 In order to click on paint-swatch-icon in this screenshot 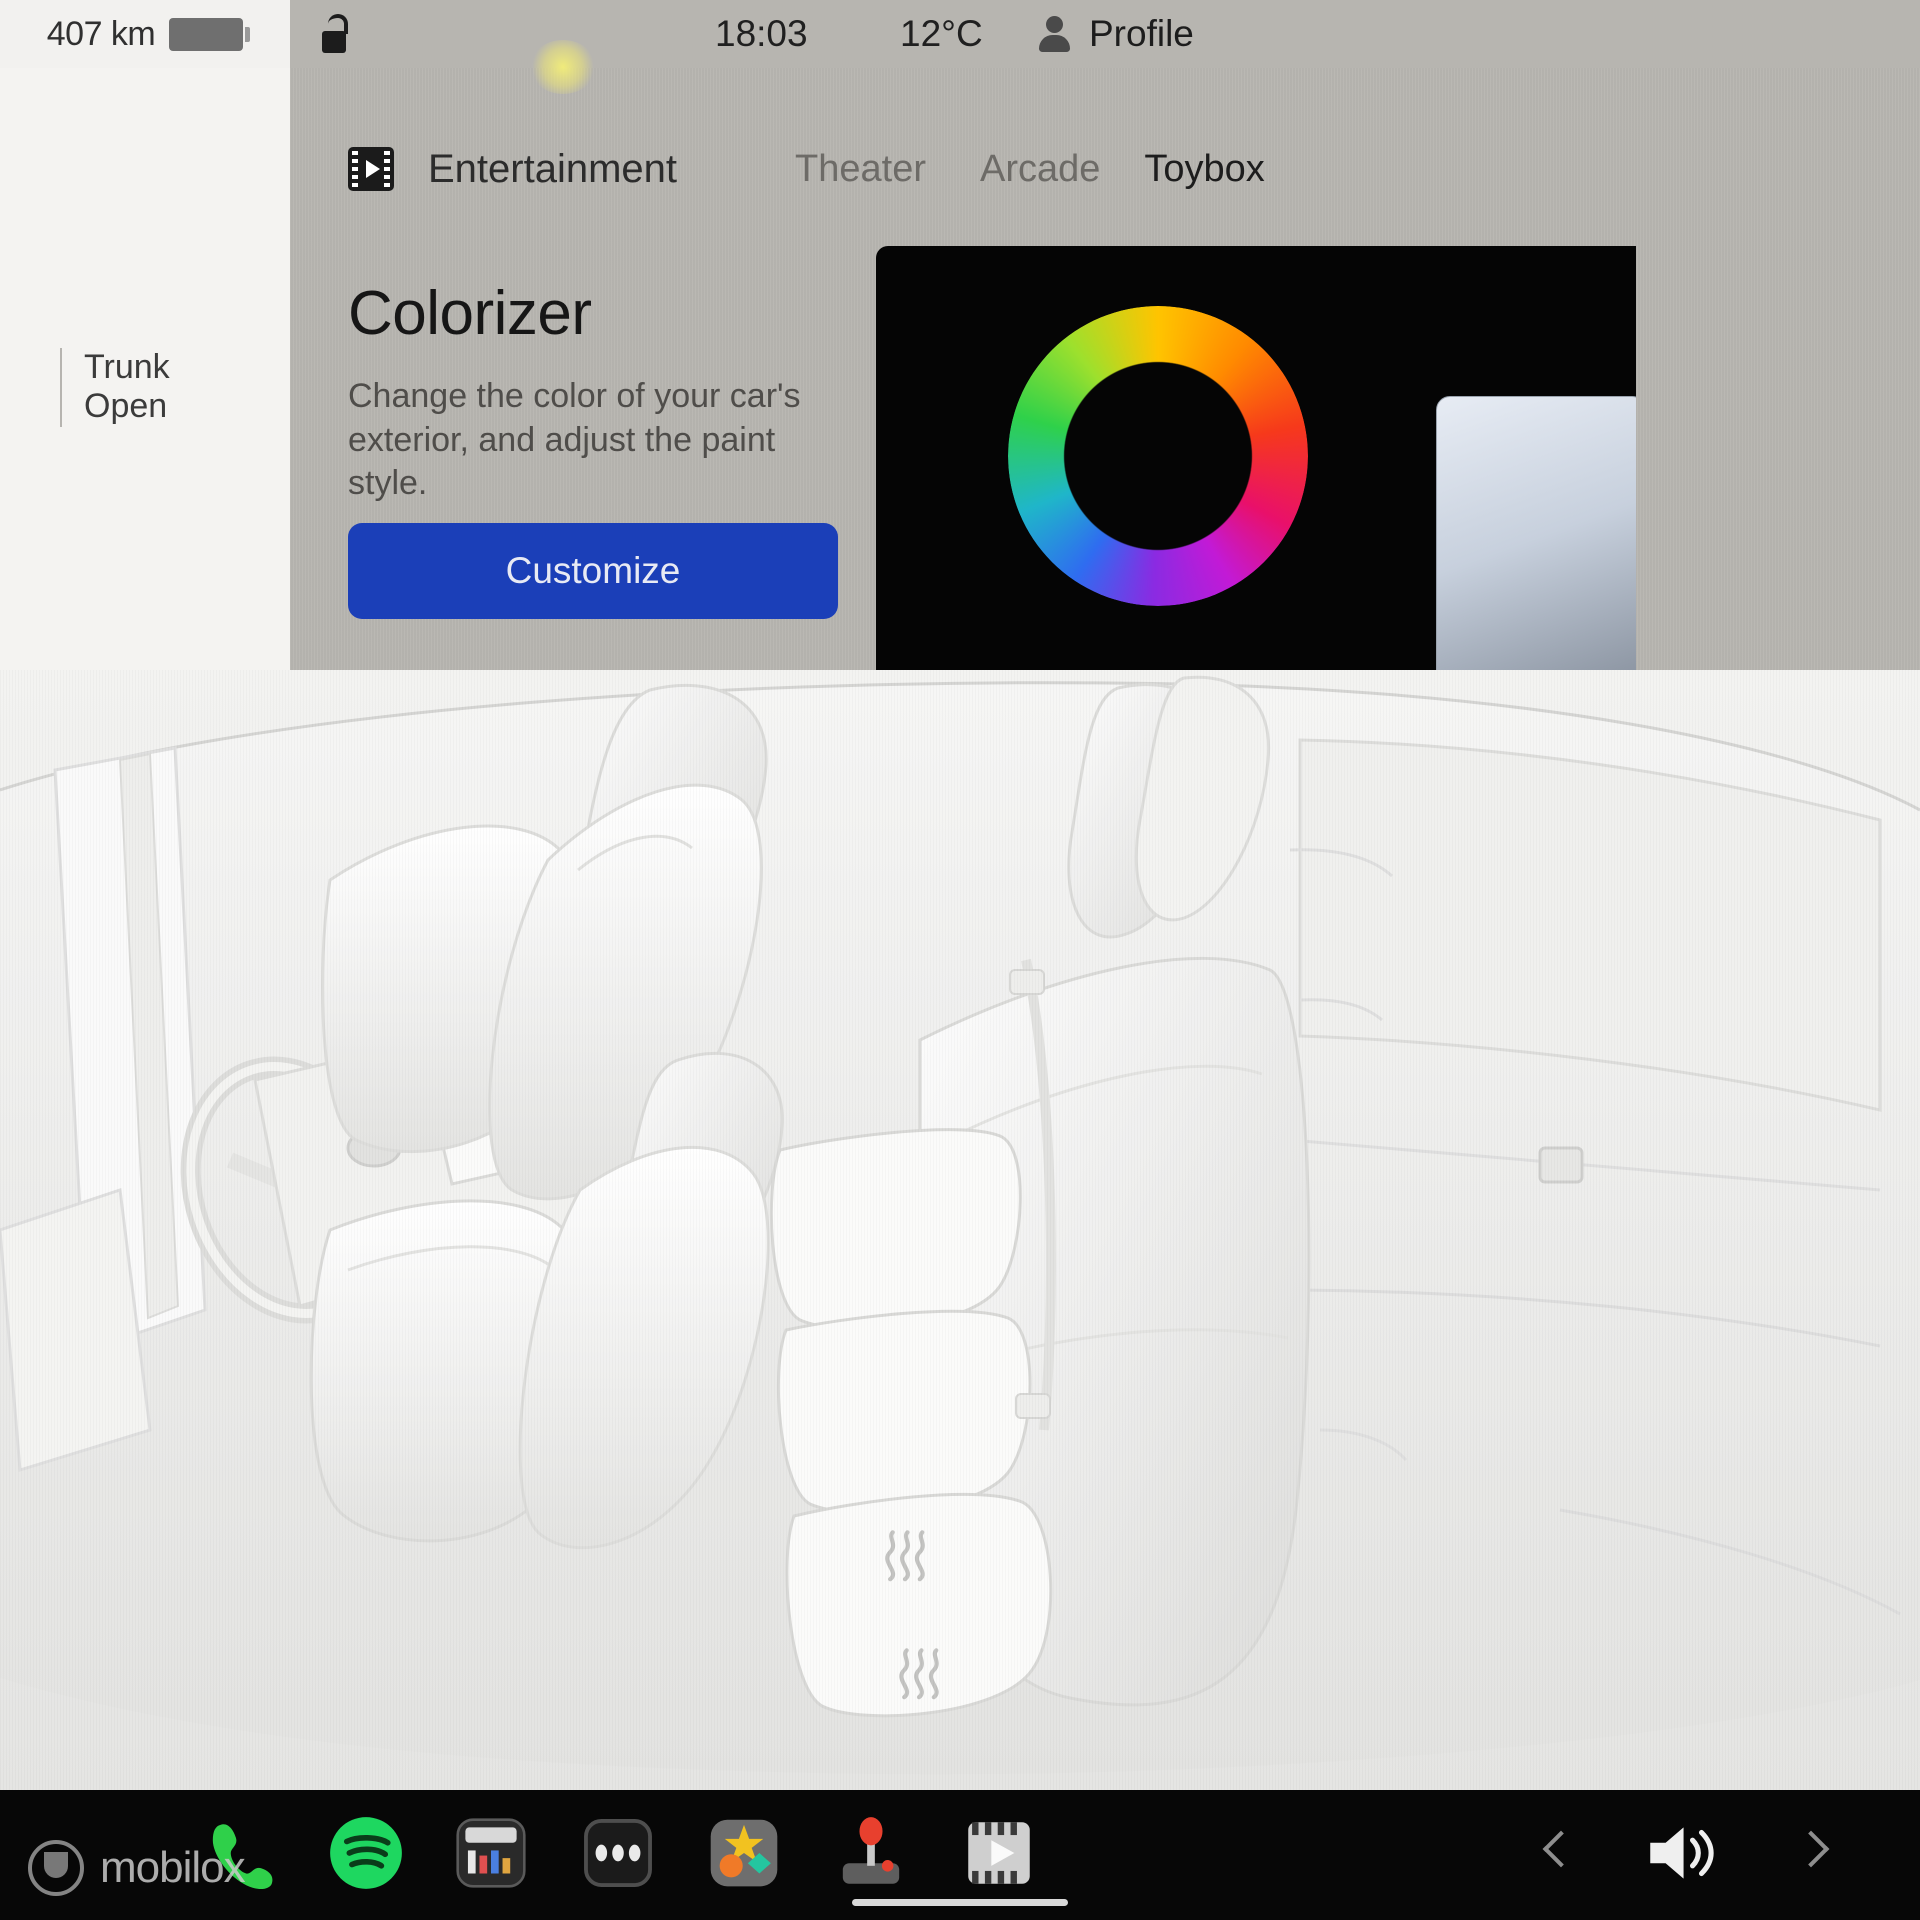, I will do `click(1536, 538)`.